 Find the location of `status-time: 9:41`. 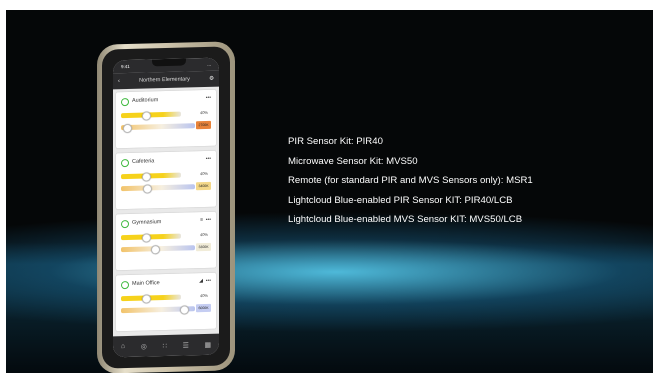

status-time: 9:41 is located at coordinates (125, 66).